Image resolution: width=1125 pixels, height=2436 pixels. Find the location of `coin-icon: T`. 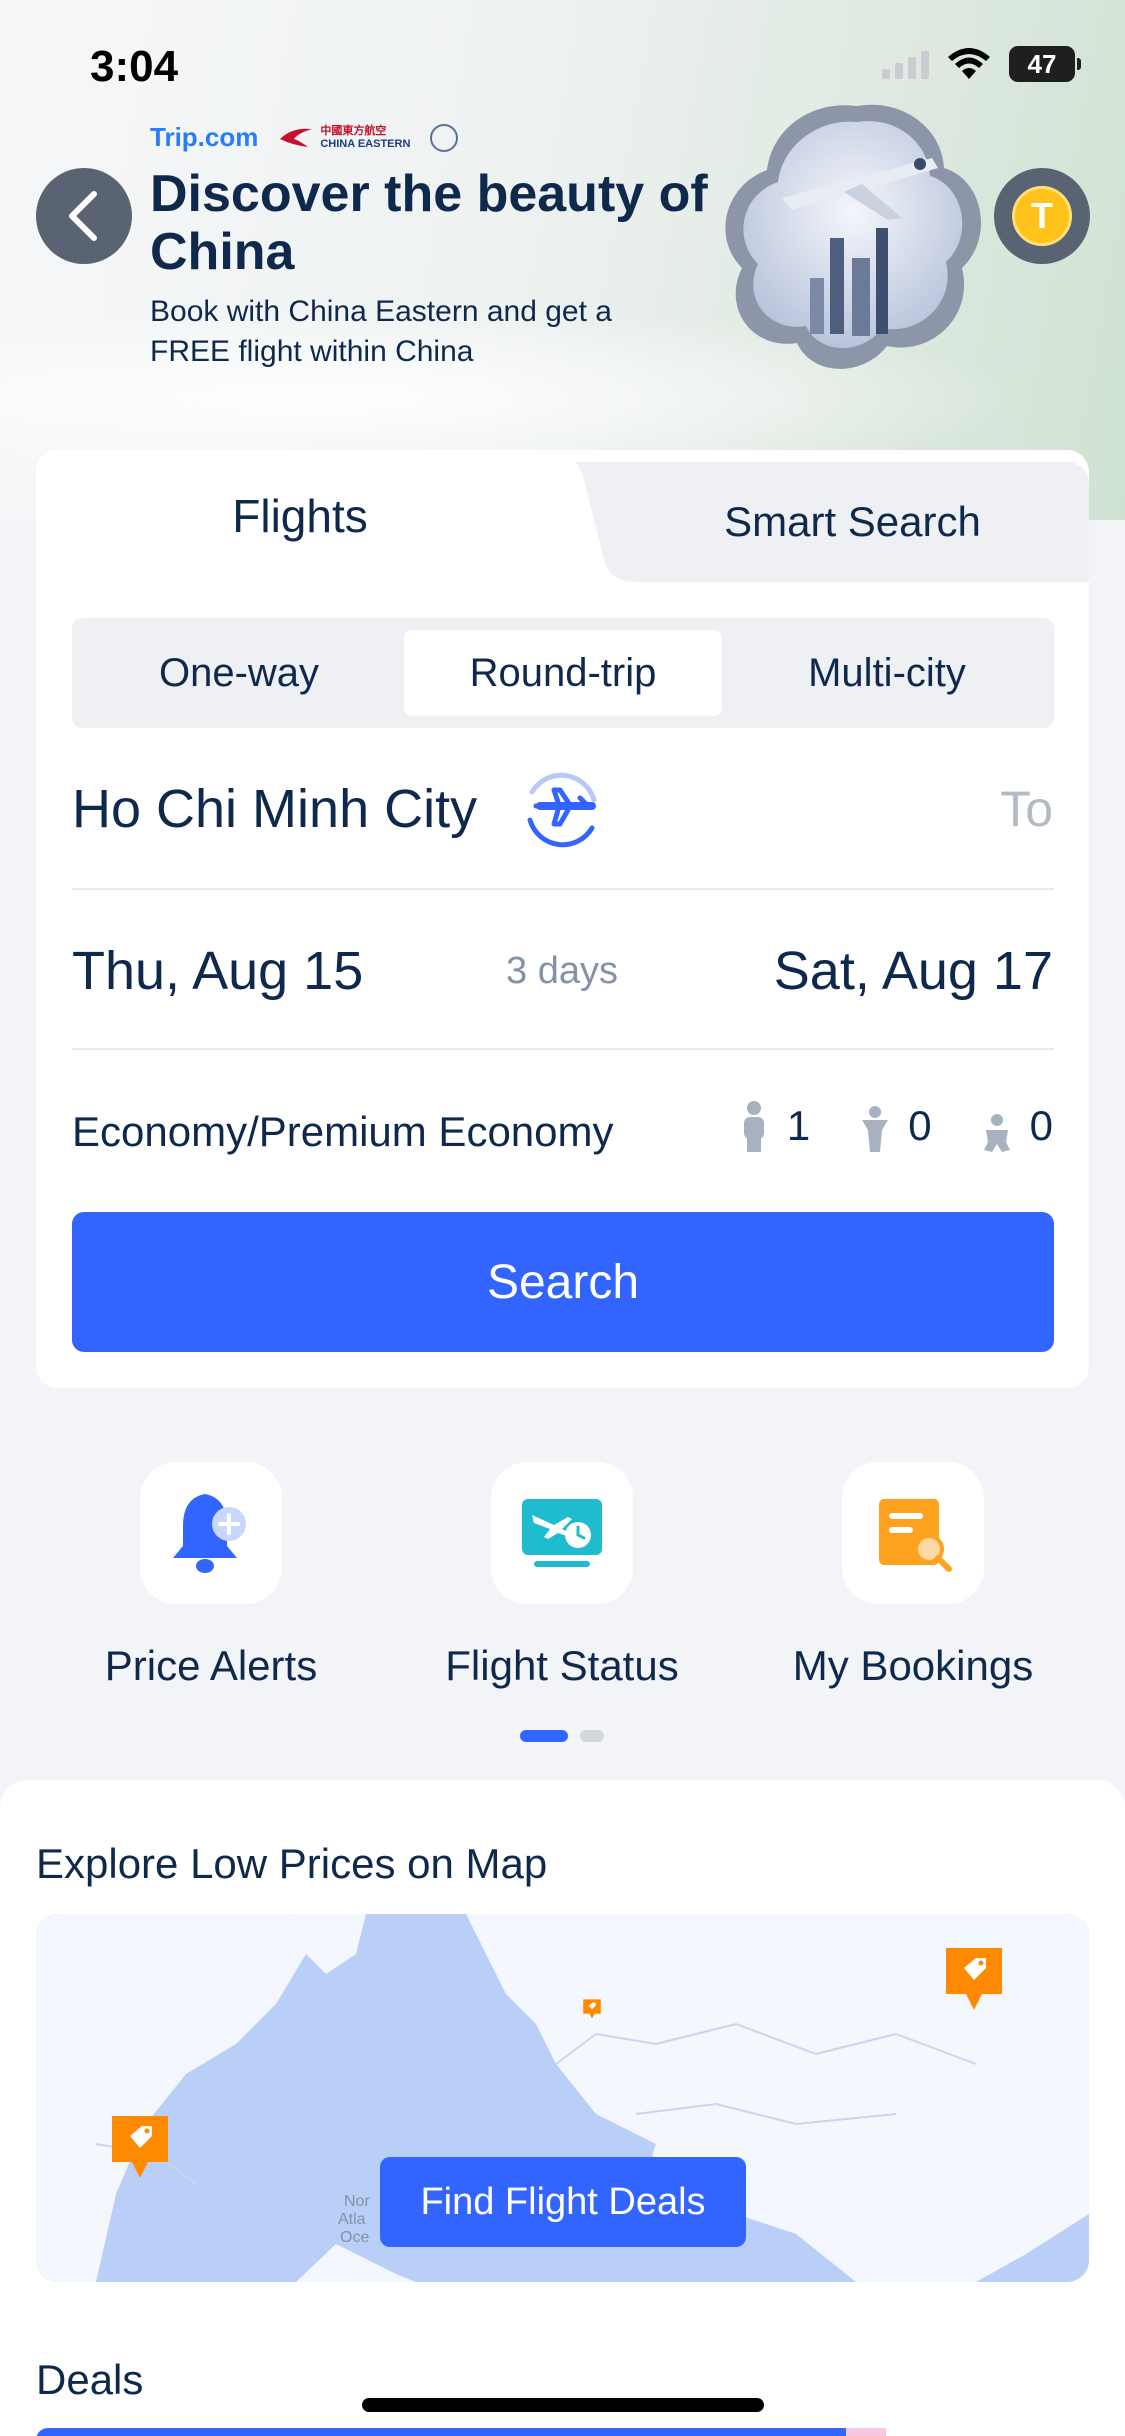

coin-icon: T is located at coordinates (1042, 216).